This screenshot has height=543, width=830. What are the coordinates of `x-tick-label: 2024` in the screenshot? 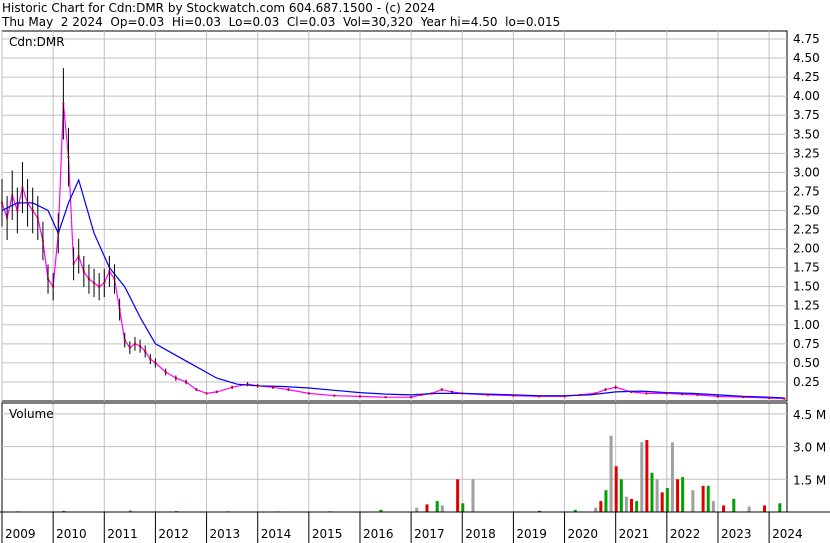 It's located at (787, 534).